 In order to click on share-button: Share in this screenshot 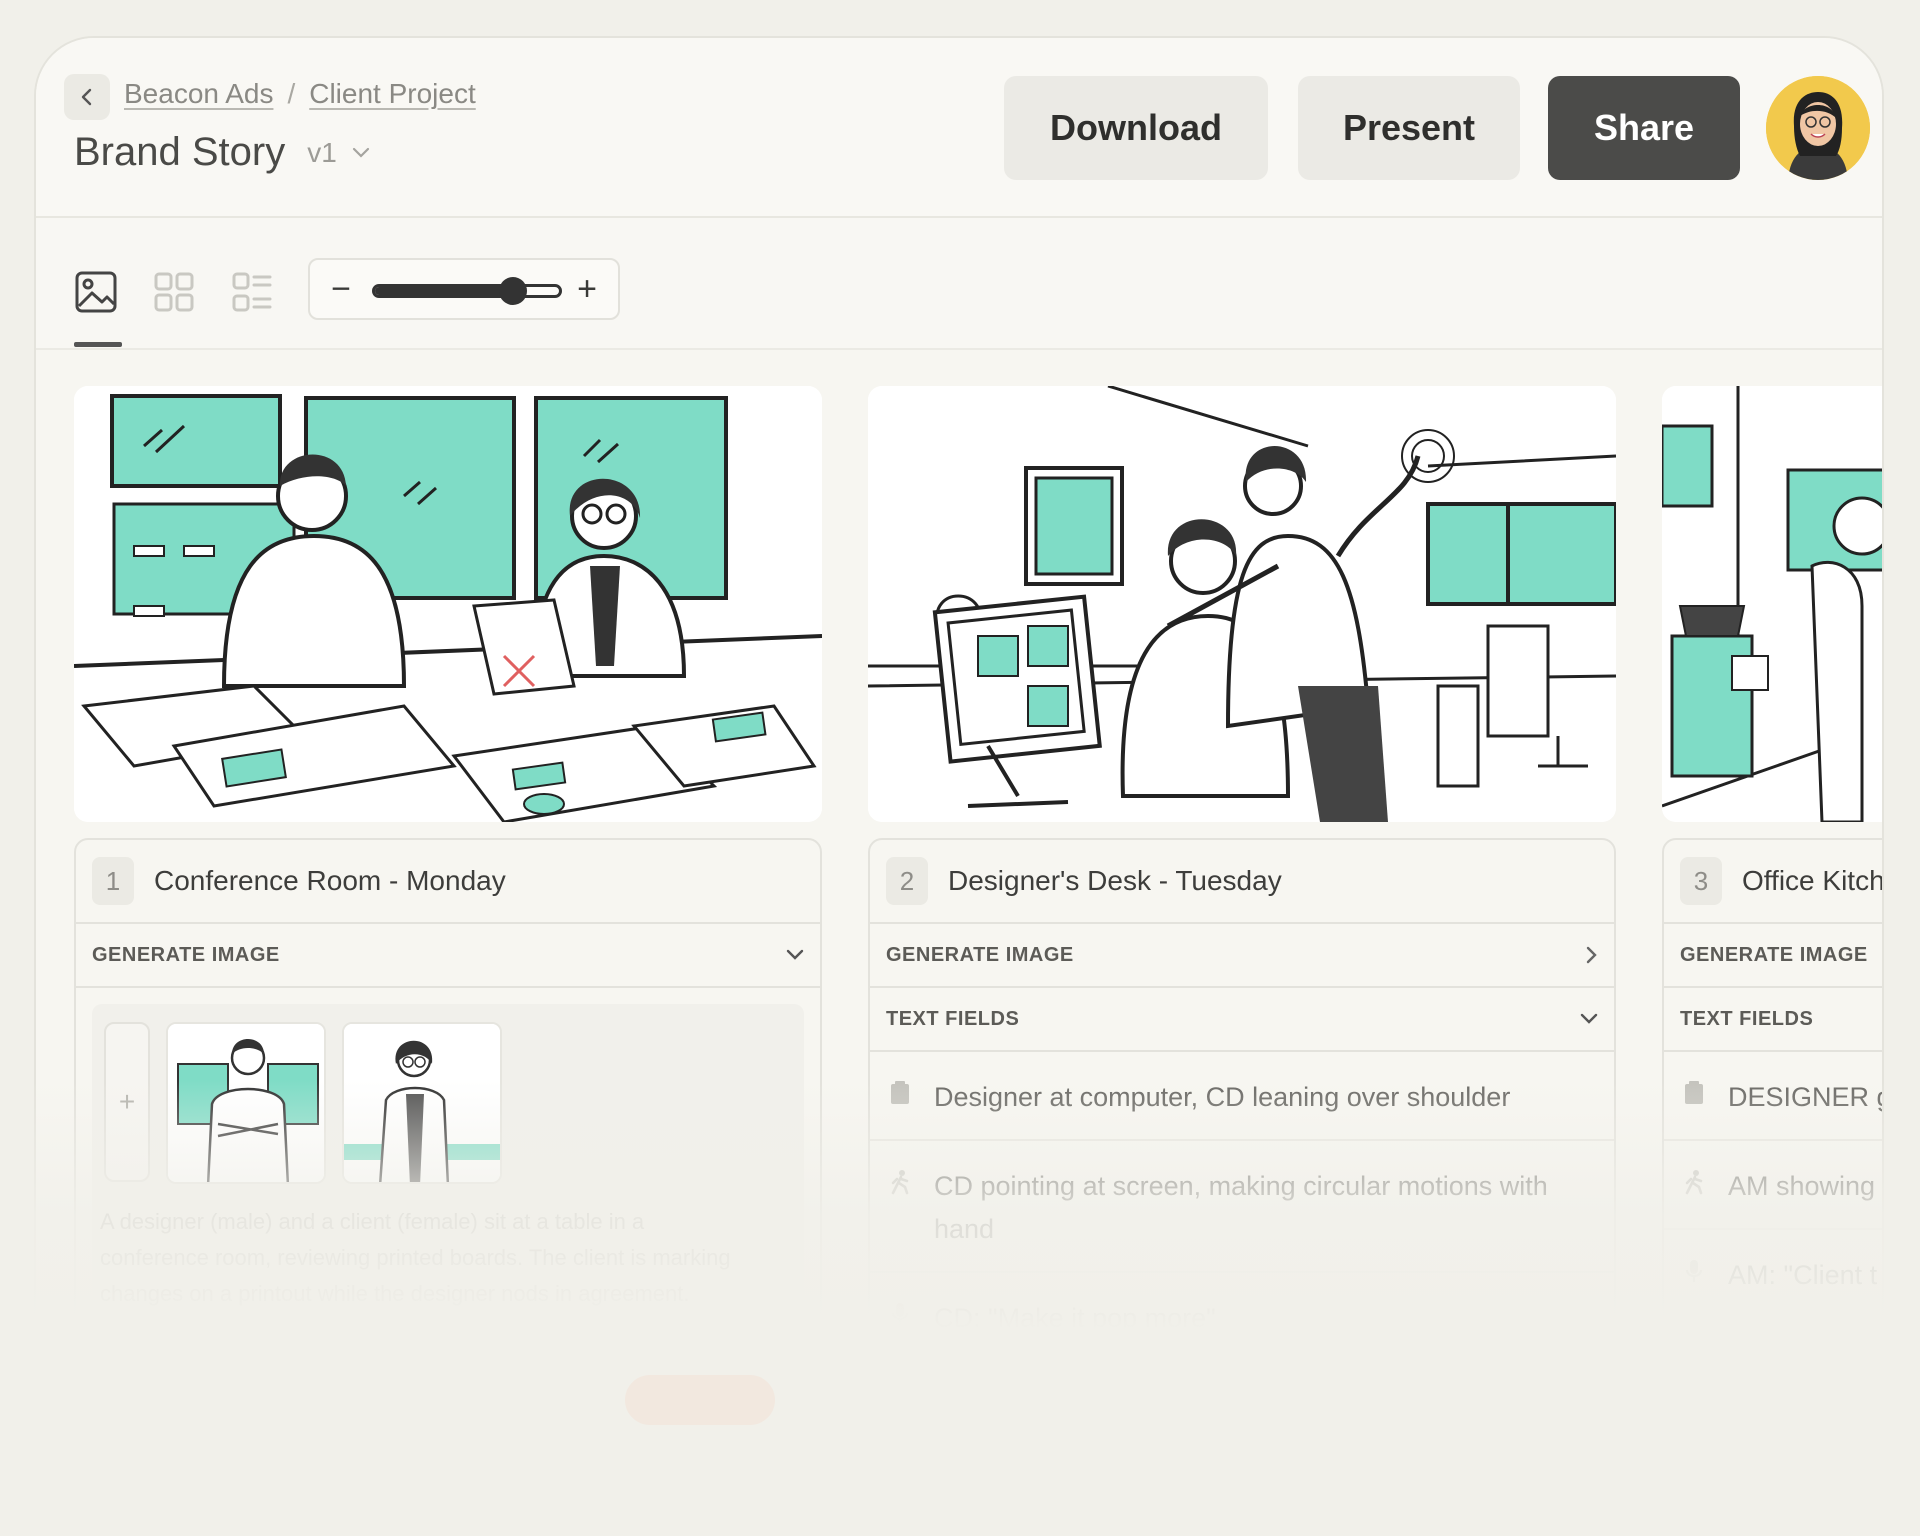, I will do `click(1644, 128)`.